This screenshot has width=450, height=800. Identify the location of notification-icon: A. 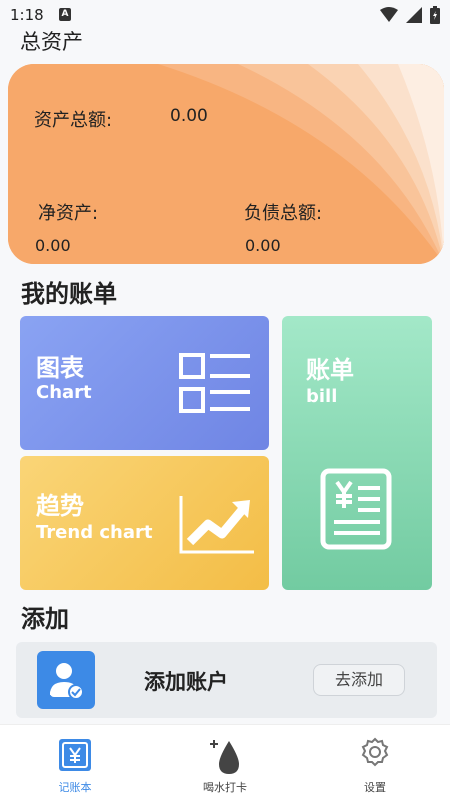
(65, 14).